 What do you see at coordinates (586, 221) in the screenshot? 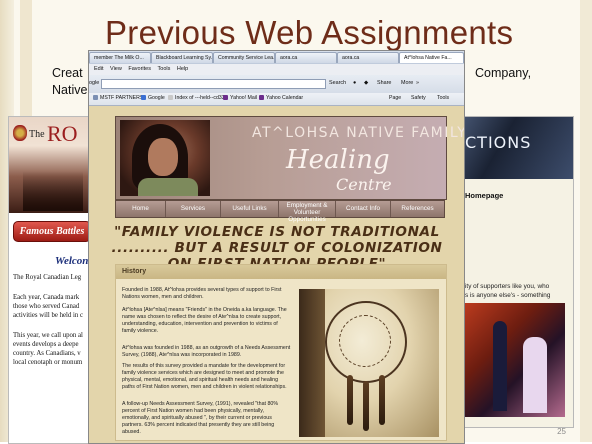
I see `slide-right-border` at bounding box center [586, 221].